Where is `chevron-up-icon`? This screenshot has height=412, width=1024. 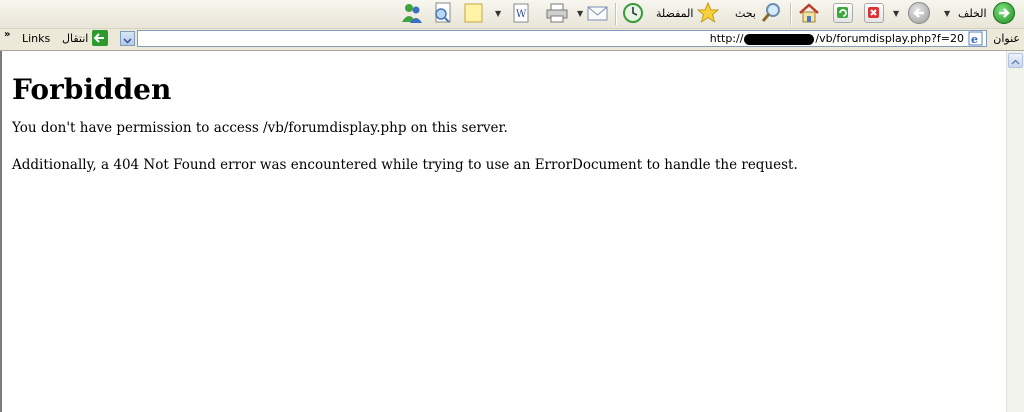
chevron-up-icon is located at coordinates (1015, 62).